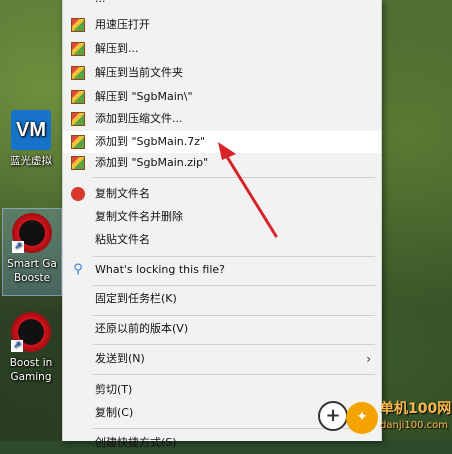 This screenshot has width=452, height=454. What do you see at coordinates (382, 418) in the screenshot?
I see `site-watermark: + ✦ 单机100网 danji100.com` at bounding box center [382, 418].